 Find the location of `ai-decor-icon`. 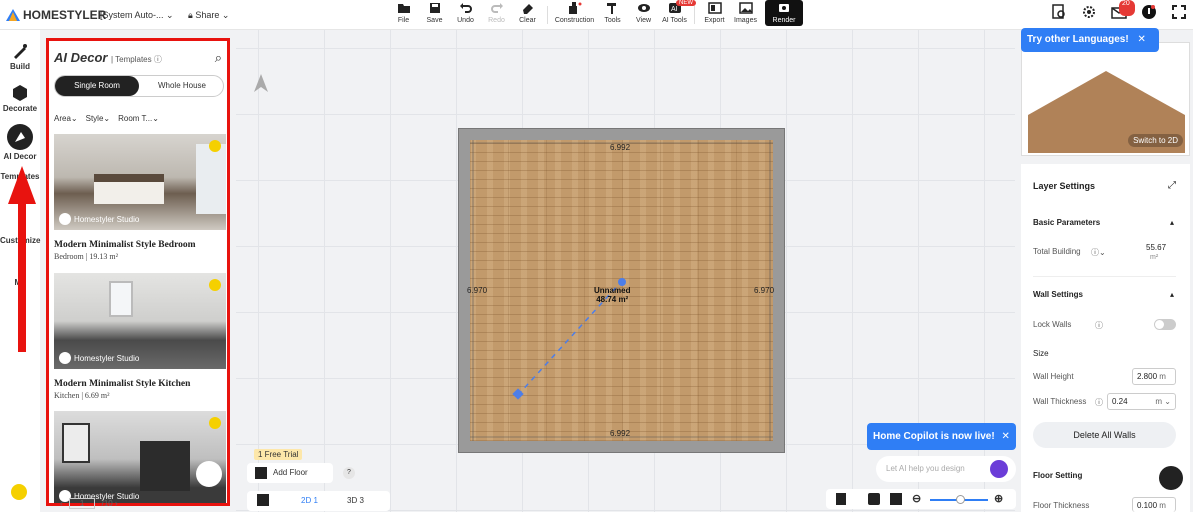

ai-decor-icon is located at coordinates (20, 137).